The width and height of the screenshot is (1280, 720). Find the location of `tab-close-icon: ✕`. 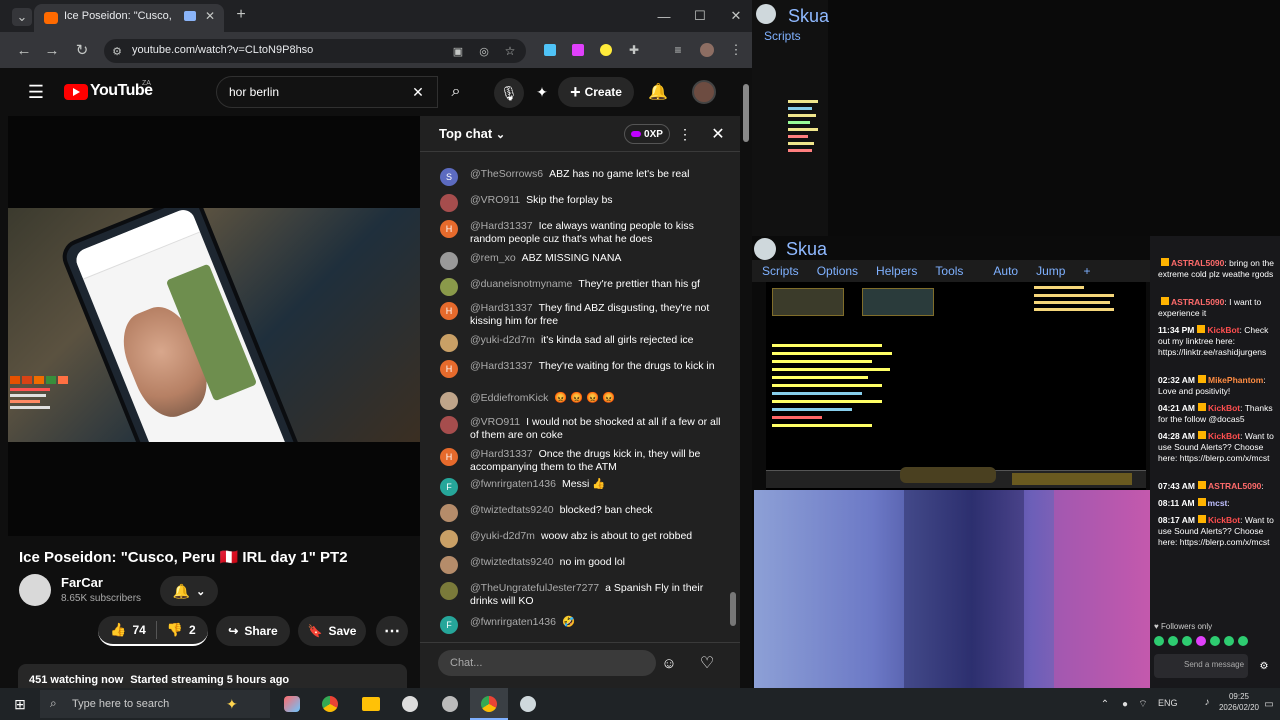

tab-close-icon: ✕ is located at coordinates (210, 16).